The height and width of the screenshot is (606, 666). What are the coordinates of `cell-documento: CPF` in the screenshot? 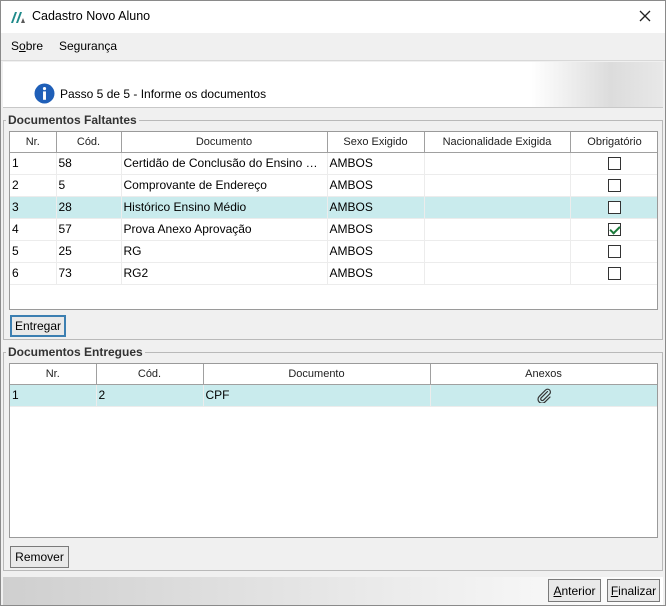 It's located at (317, 395).